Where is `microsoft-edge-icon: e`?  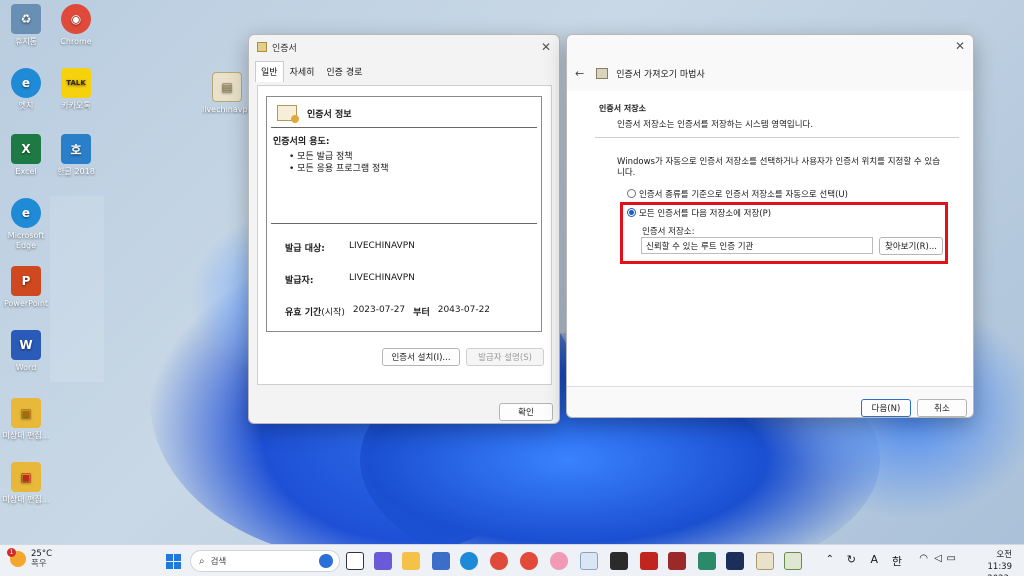
microsoft-edge-icon: e is located at coordinates (26, 213).